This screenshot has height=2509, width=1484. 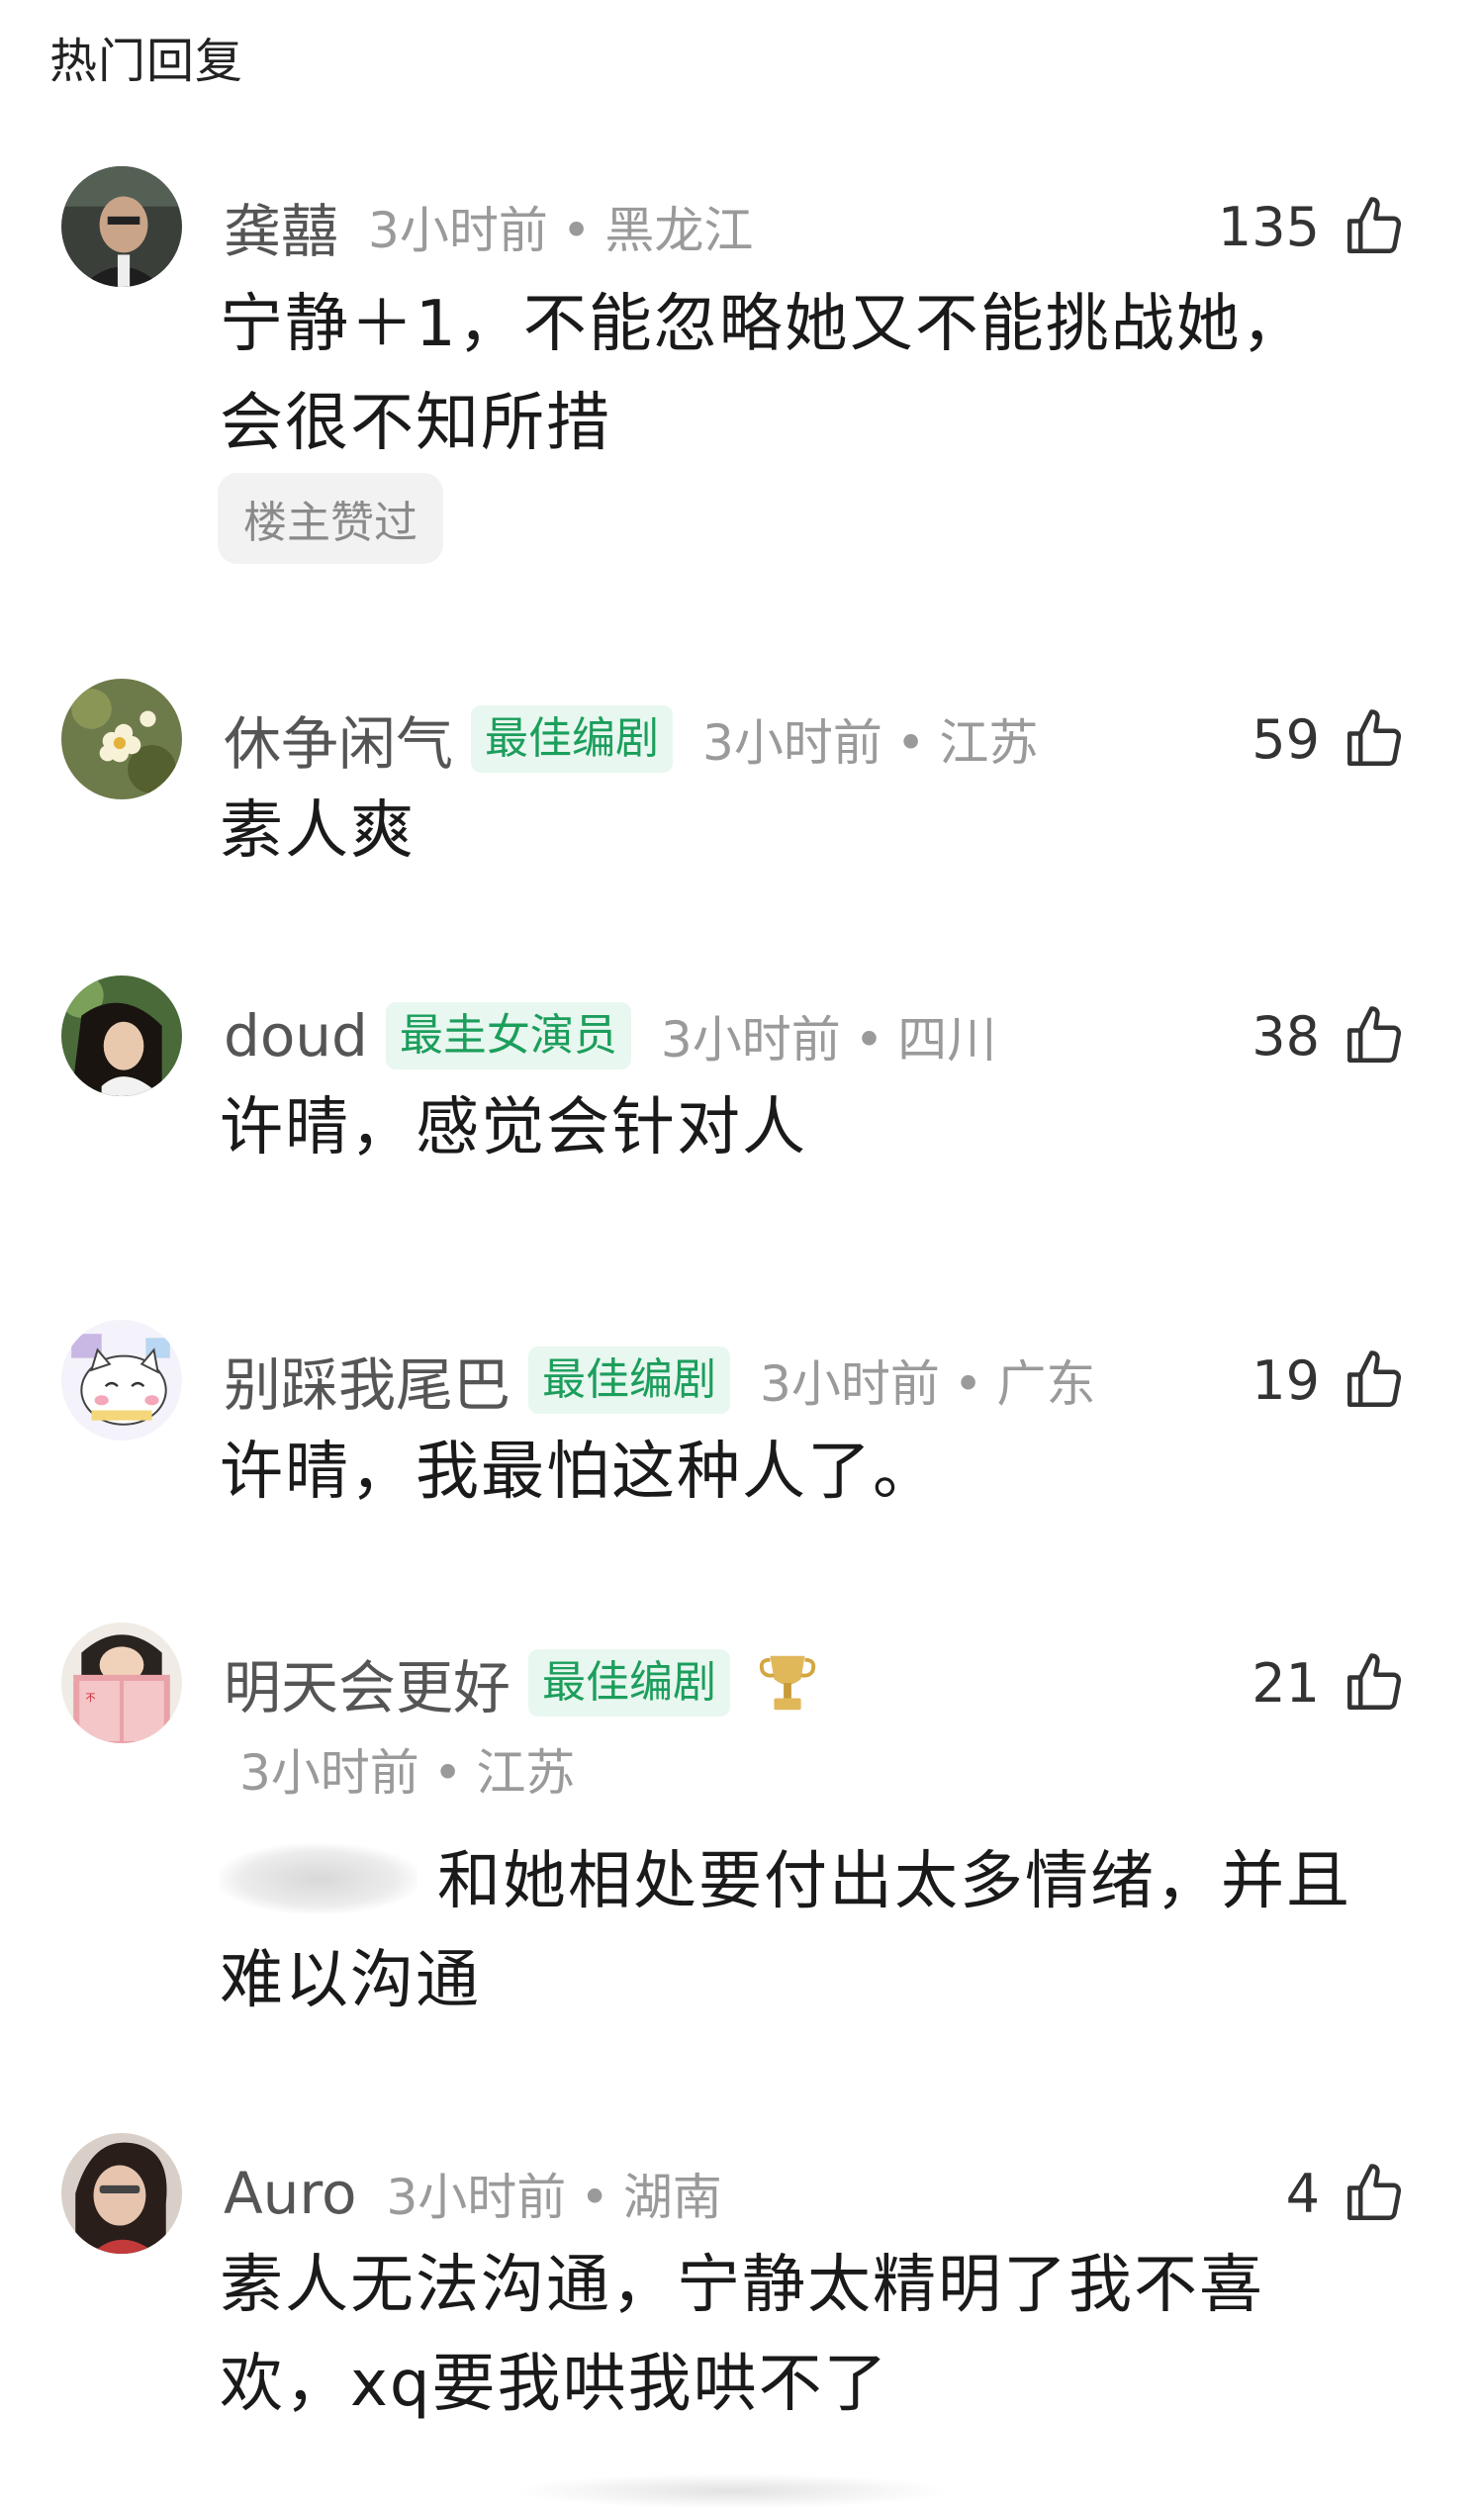 I want to click on like-count: 19, so click(x=1286, y=1380).